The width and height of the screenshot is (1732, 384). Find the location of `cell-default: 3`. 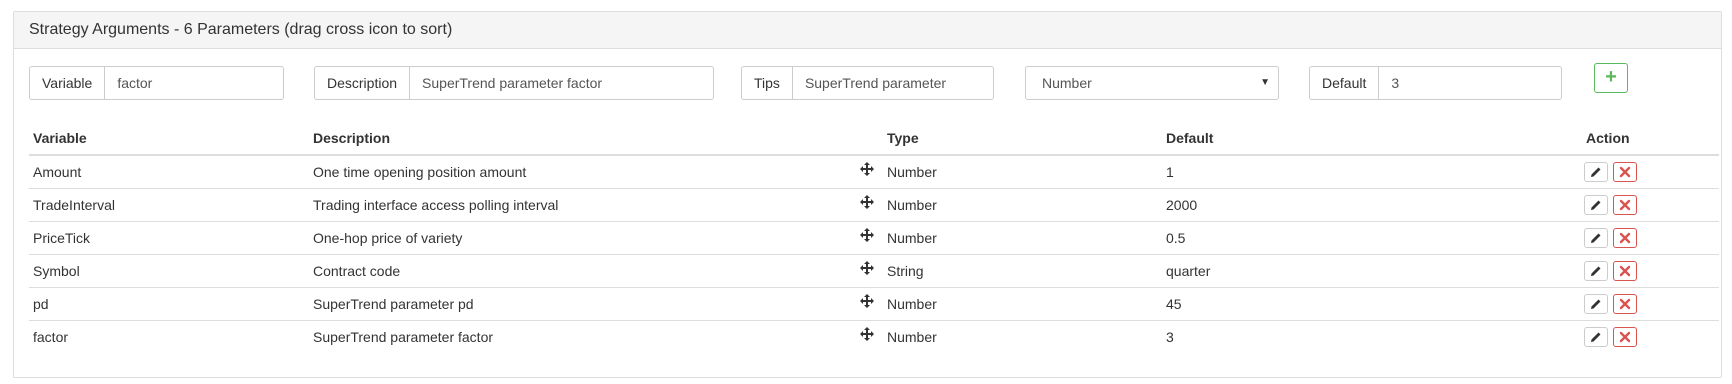

cell-default: 3 is located at coordinates (1170, 337).